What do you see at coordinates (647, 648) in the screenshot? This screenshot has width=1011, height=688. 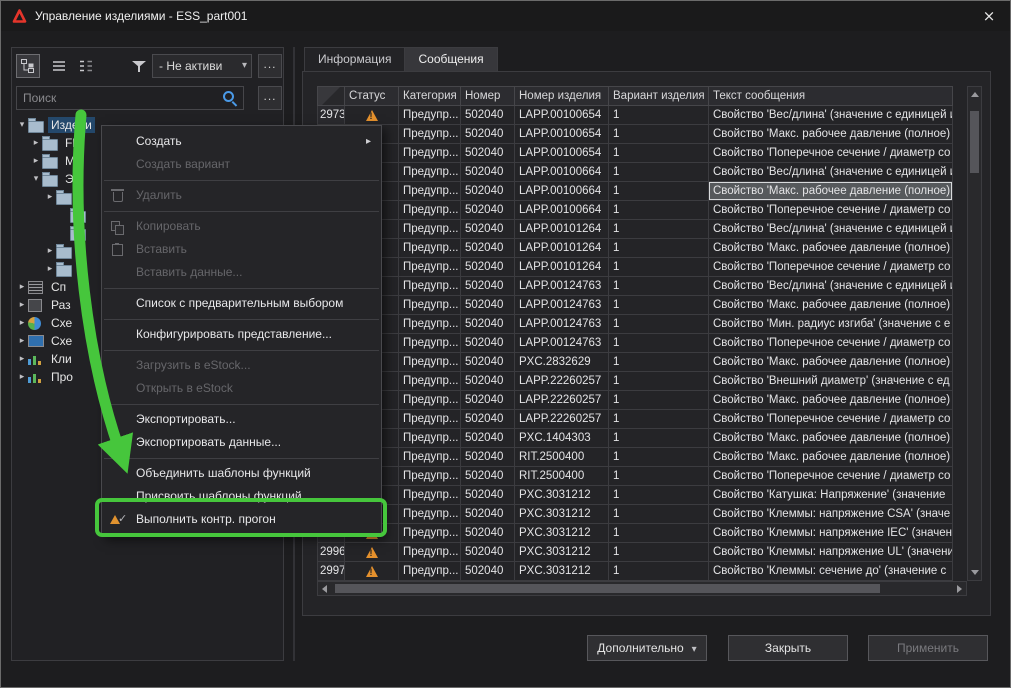 I see `more-options-button: Дополнительно ▾` at bounding box center [647, 648].